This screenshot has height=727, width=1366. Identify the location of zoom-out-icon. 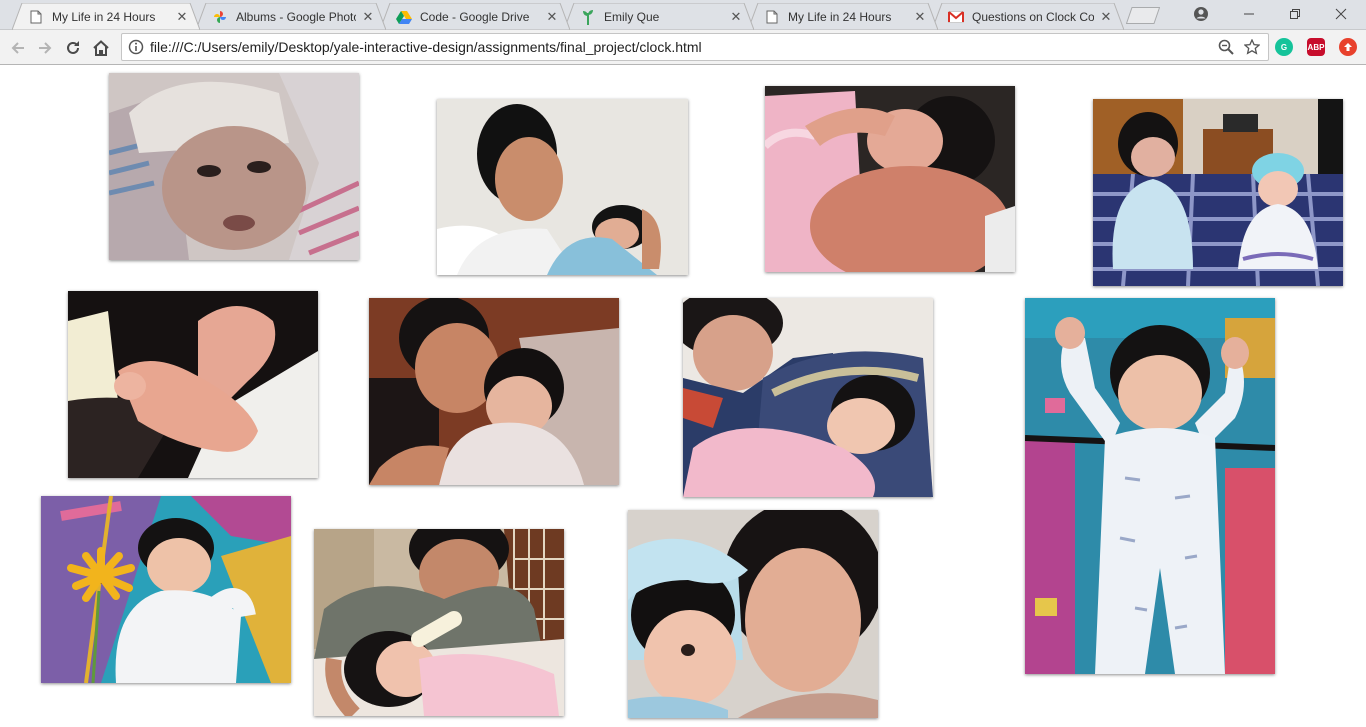
(1226, 47).